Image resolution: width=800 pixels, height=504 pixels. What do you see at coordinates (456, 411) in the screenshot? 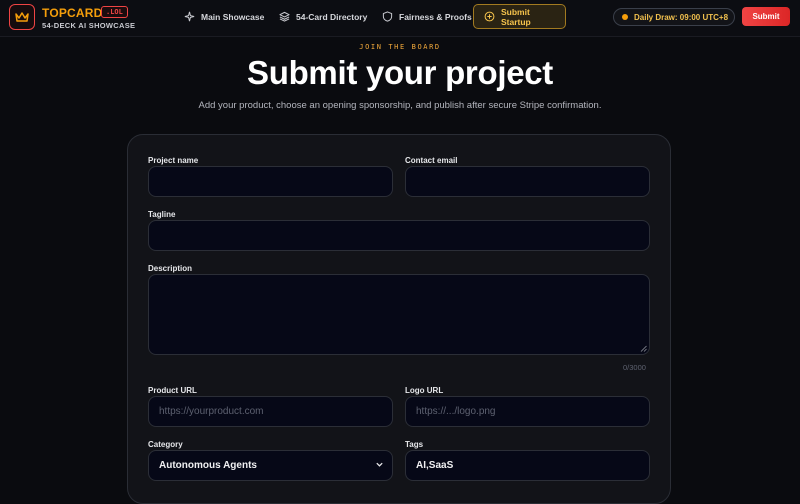
I see `logo-url-placeholder: https://.../logo.png` at bounding box center [456, 411].